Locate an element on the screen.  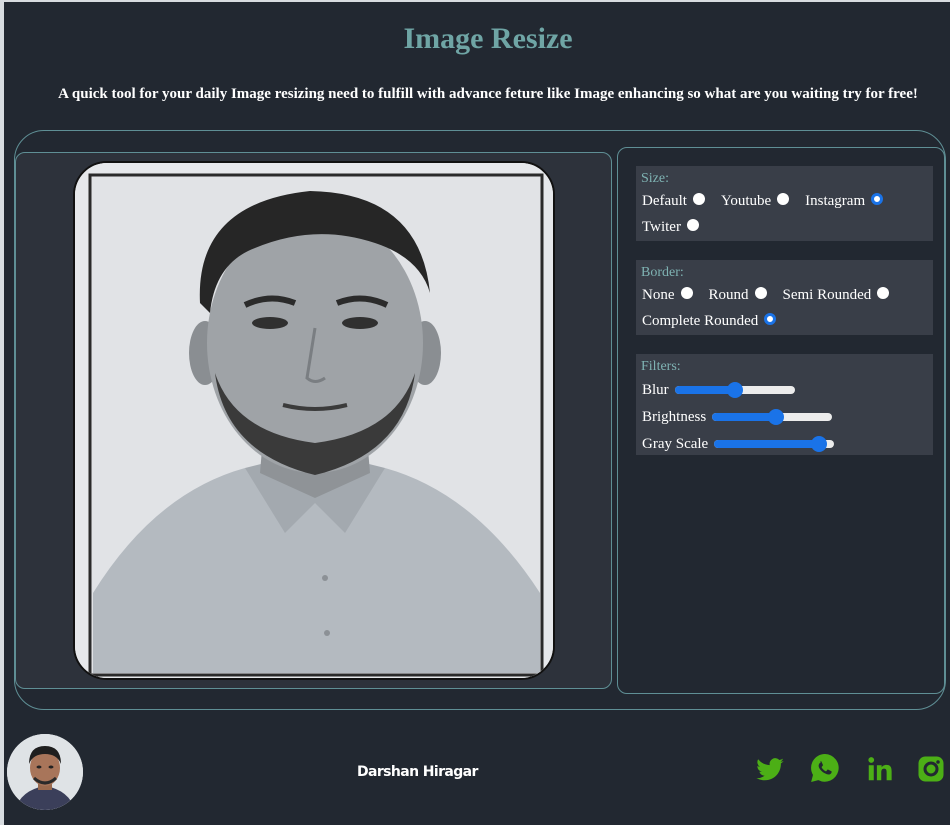
size-label: Size: is located at coordinates (655, 178).